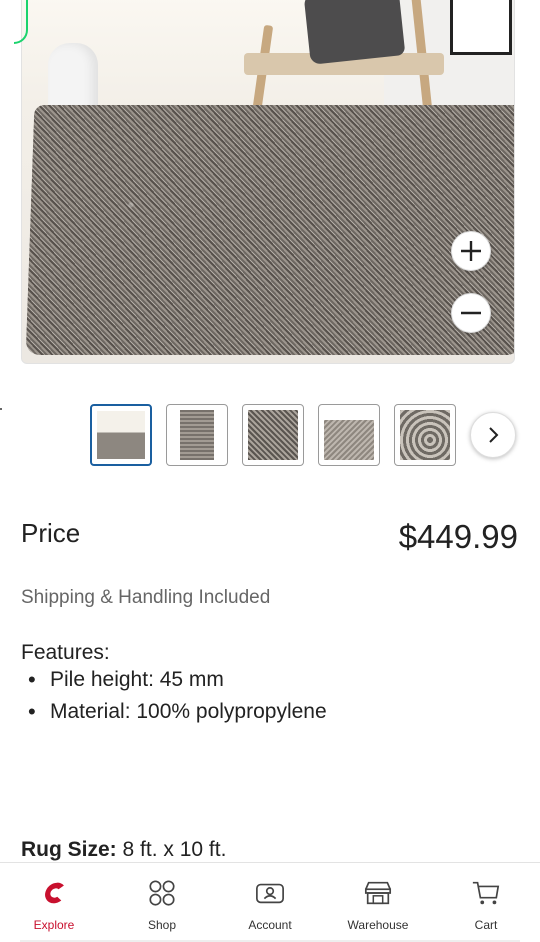  What do you see at coordinates (69, 849) in the screenshot?
I see `rug-size-label: Rug Size:` at bounding box center [69, 849].